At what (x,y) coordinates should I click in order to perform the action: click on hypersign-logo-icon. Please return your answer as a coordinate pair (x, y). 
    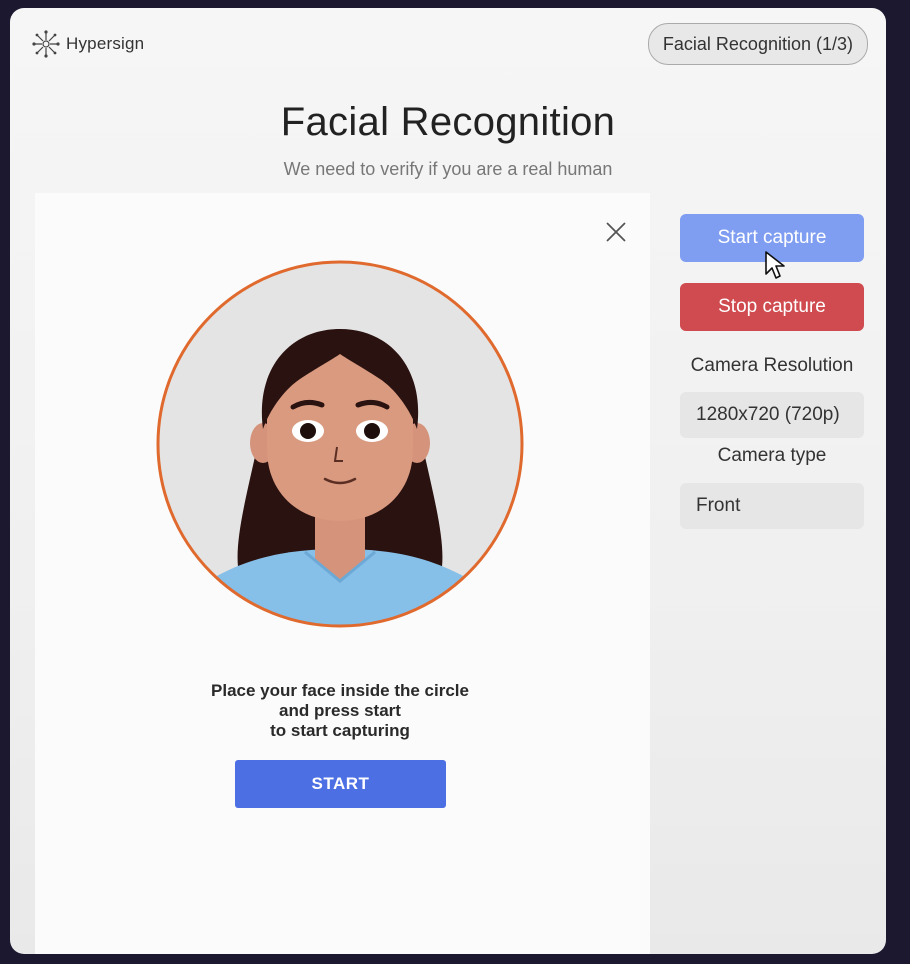
    Looking at the image, I should click on (46, 44).